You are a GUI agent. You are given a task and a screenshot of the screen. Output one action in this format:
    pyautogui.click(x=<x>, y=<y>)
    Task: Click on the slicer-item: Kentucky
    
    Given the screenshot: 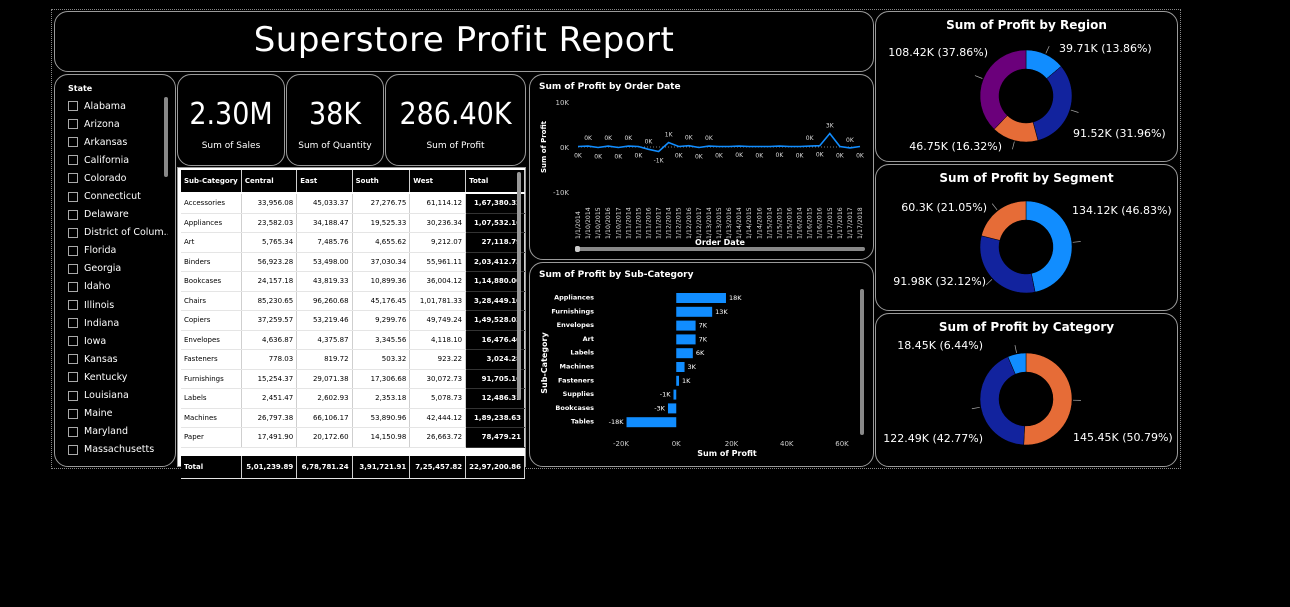 What is the action you would take?
    pyautogui.click(x=118, y=377)
    